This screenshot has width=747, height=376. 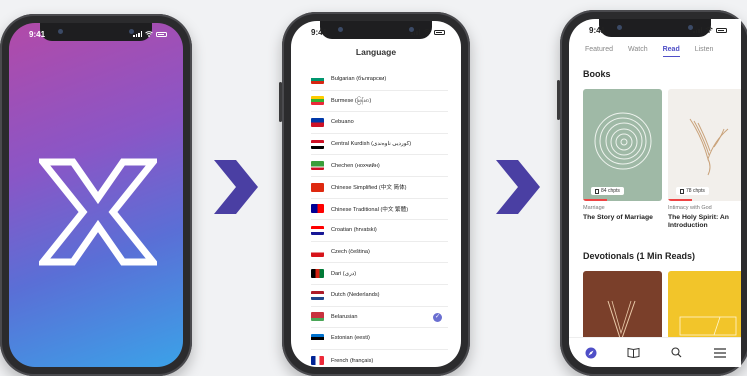 What do you see at coordinates (594, 208) in the screenshot?
I see `book-category: Marriage` at bounding box center [594, 208].